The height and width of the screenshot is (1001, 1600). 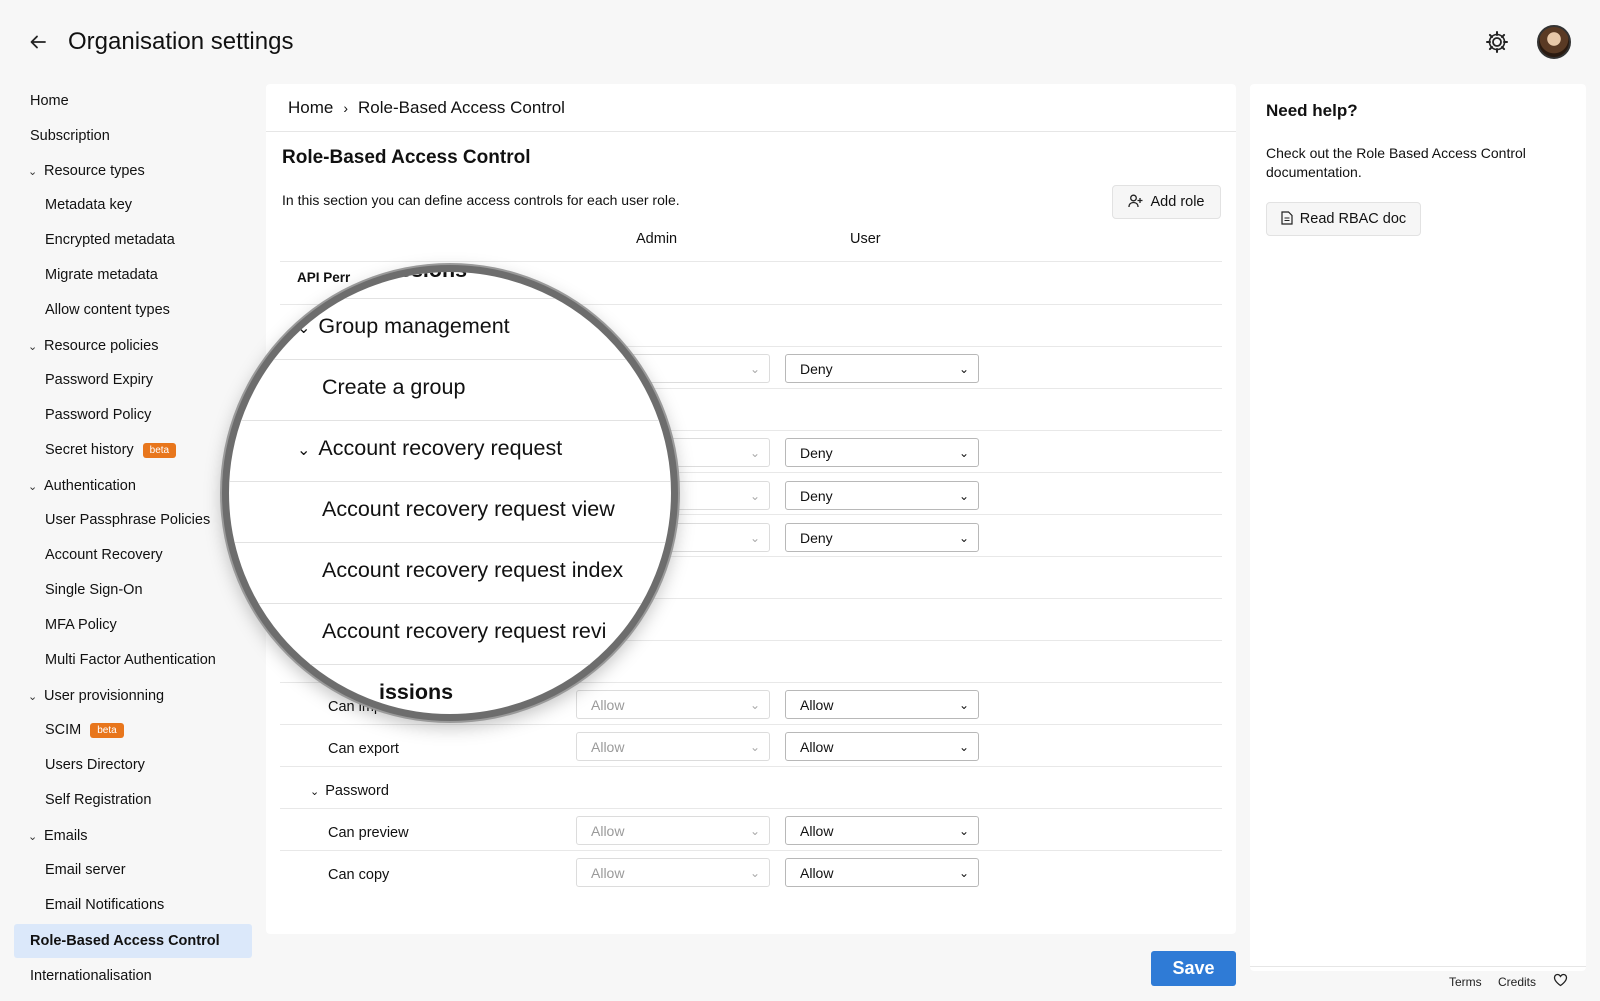 I want to click on sidebar-item-user-provisionning: ⌄ User provisionning, so click(x=133, y=696).